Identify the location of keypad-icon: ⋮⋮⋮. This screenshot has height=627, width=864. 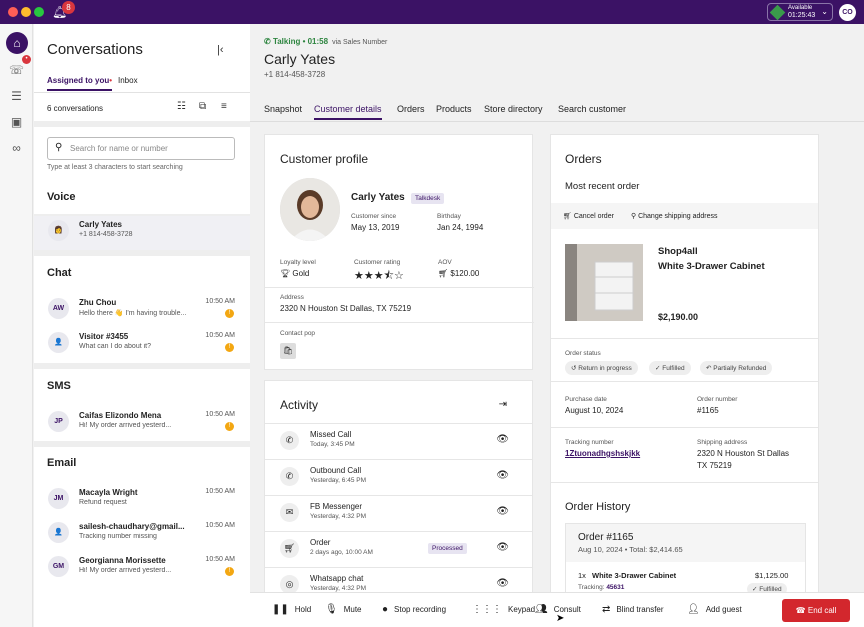
(487, 609).